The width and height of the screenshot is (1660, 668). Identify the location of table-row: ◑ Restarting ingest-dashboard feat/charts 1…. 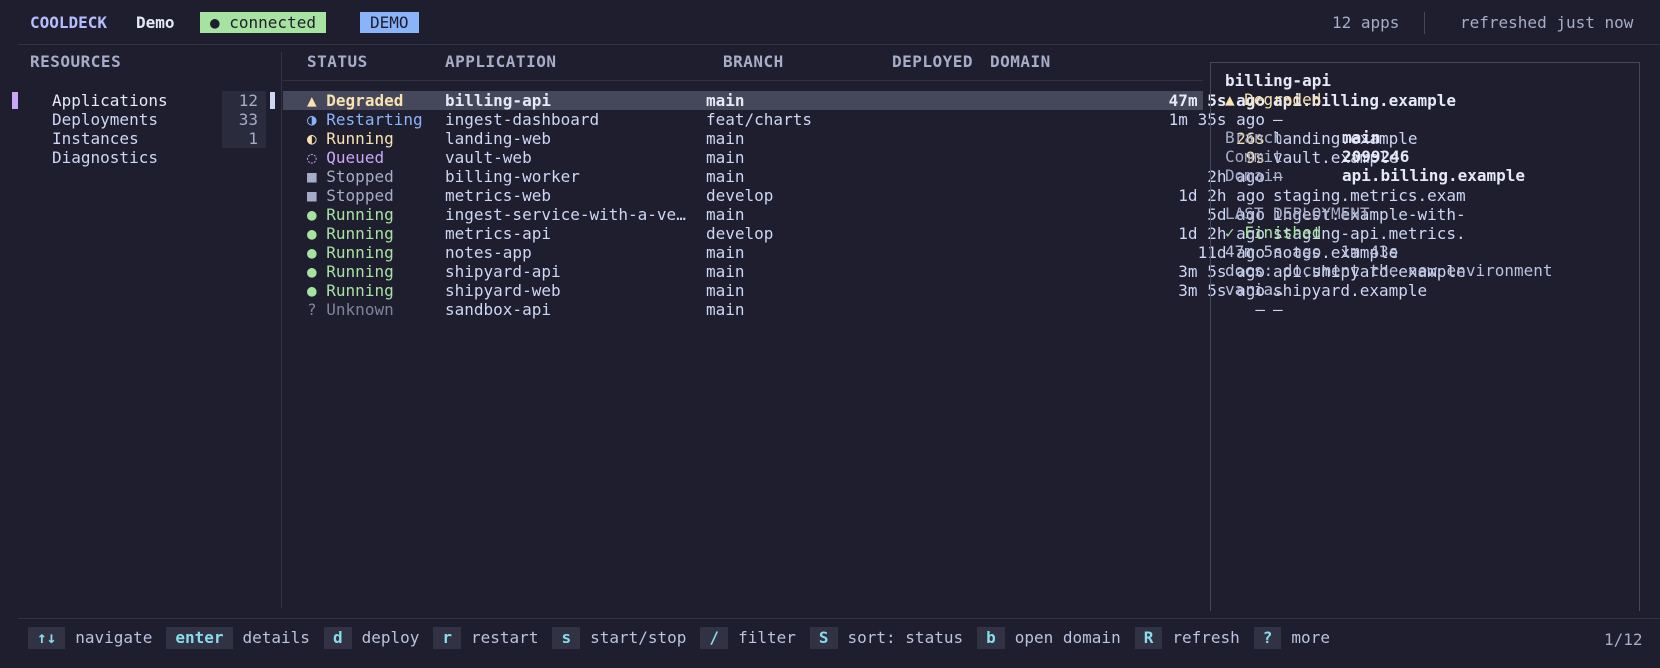
(783, 119).